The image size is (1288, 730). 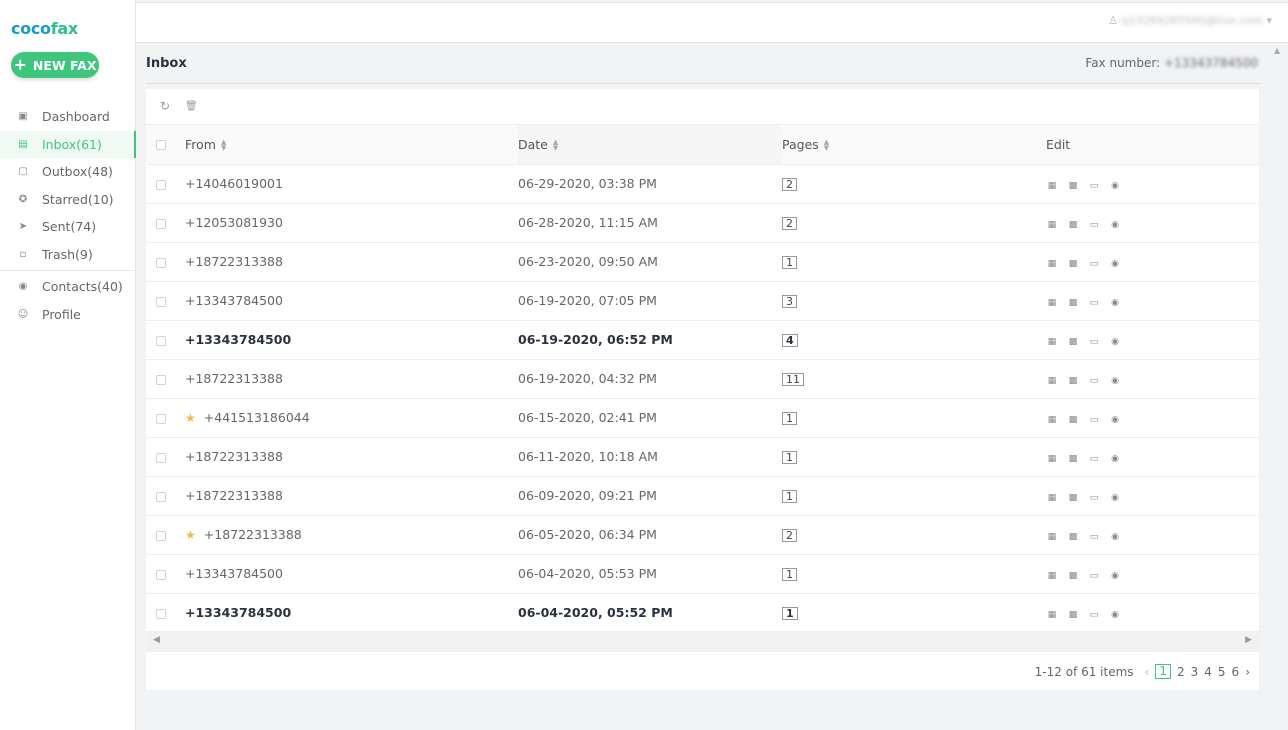 I want to click on table-row: +13343784500 06-19-2020, 06:52 PM 4 ▦ ▩ ▭ ◉, so click(x=702, y=340).